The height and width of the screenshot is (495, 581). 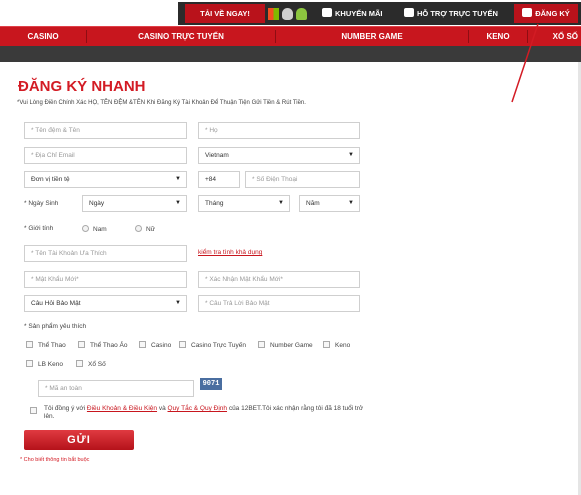 I want to click on terms-link: Điều Khoản & Điều Kiện, so click(x=122, y=408).